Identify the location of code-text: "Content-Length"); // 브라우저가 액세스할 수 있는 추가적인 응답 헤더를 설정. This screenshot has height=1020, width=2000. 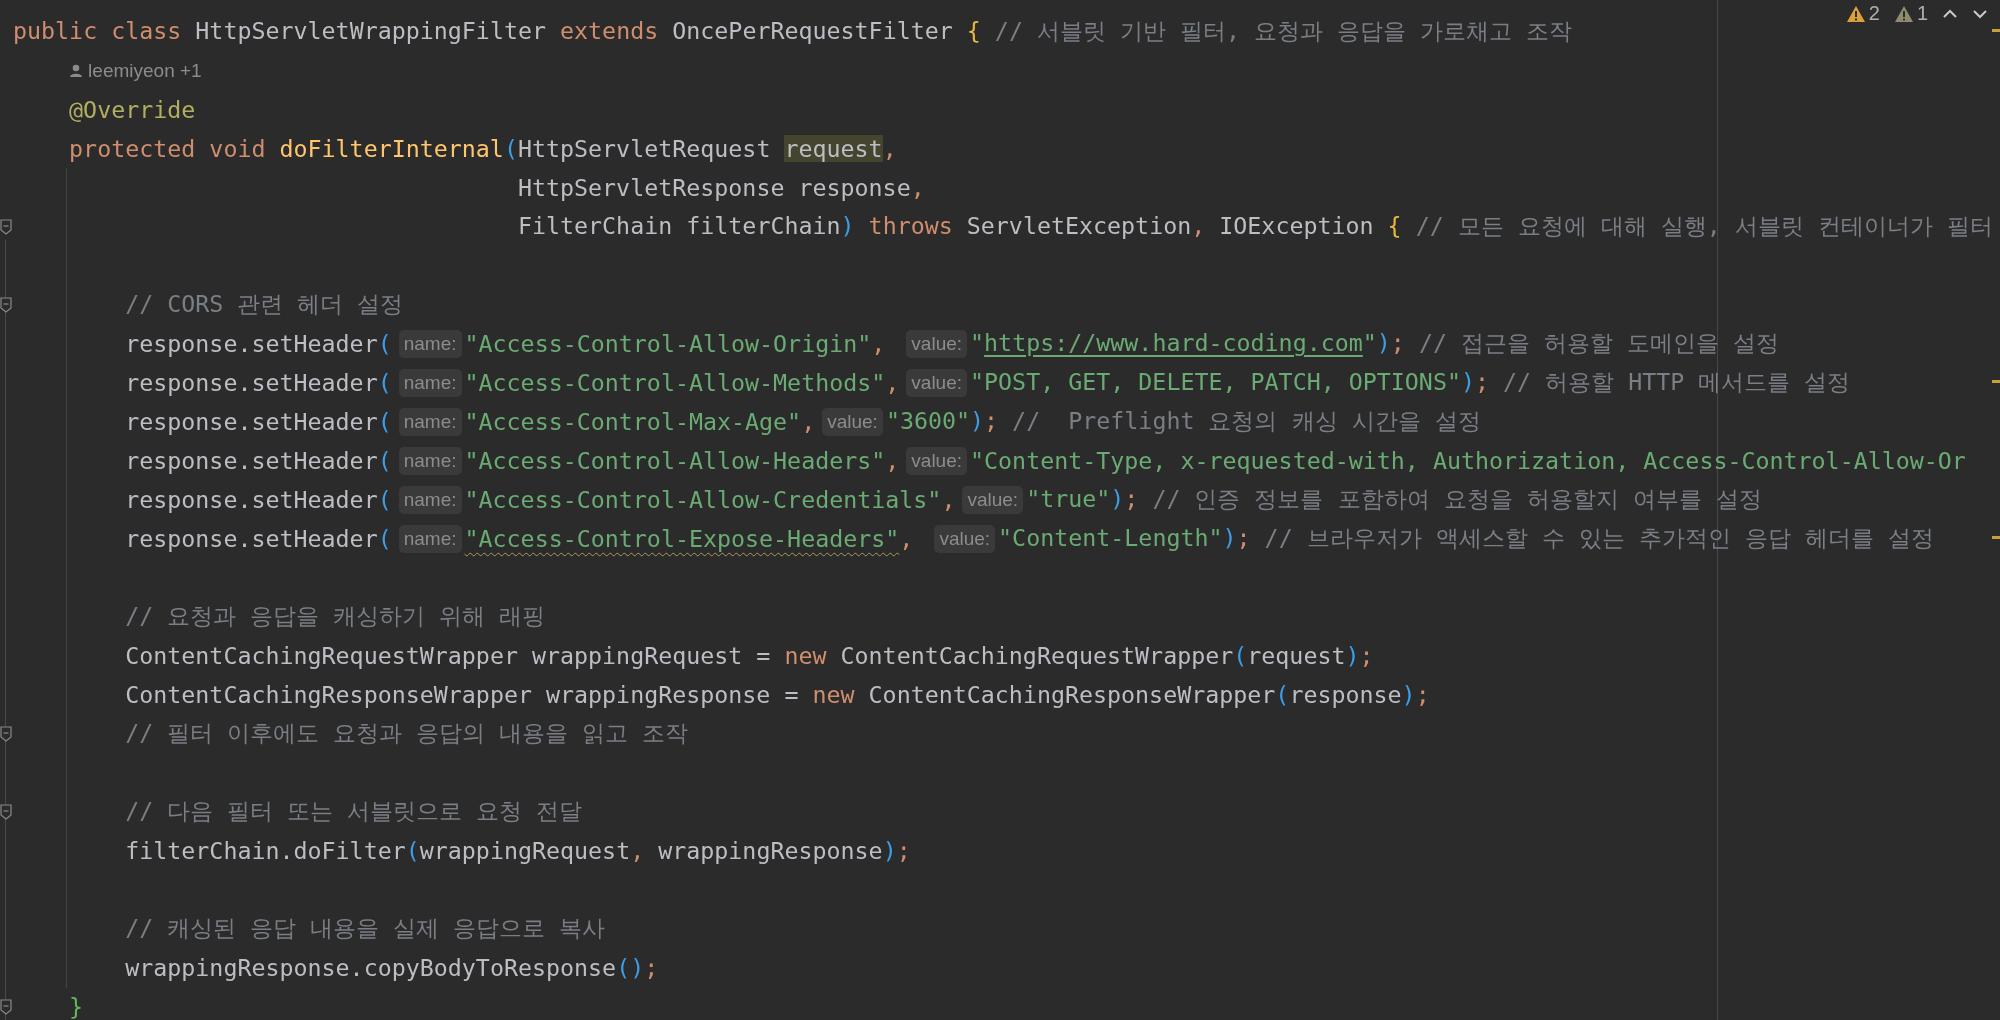
(1466, 538).